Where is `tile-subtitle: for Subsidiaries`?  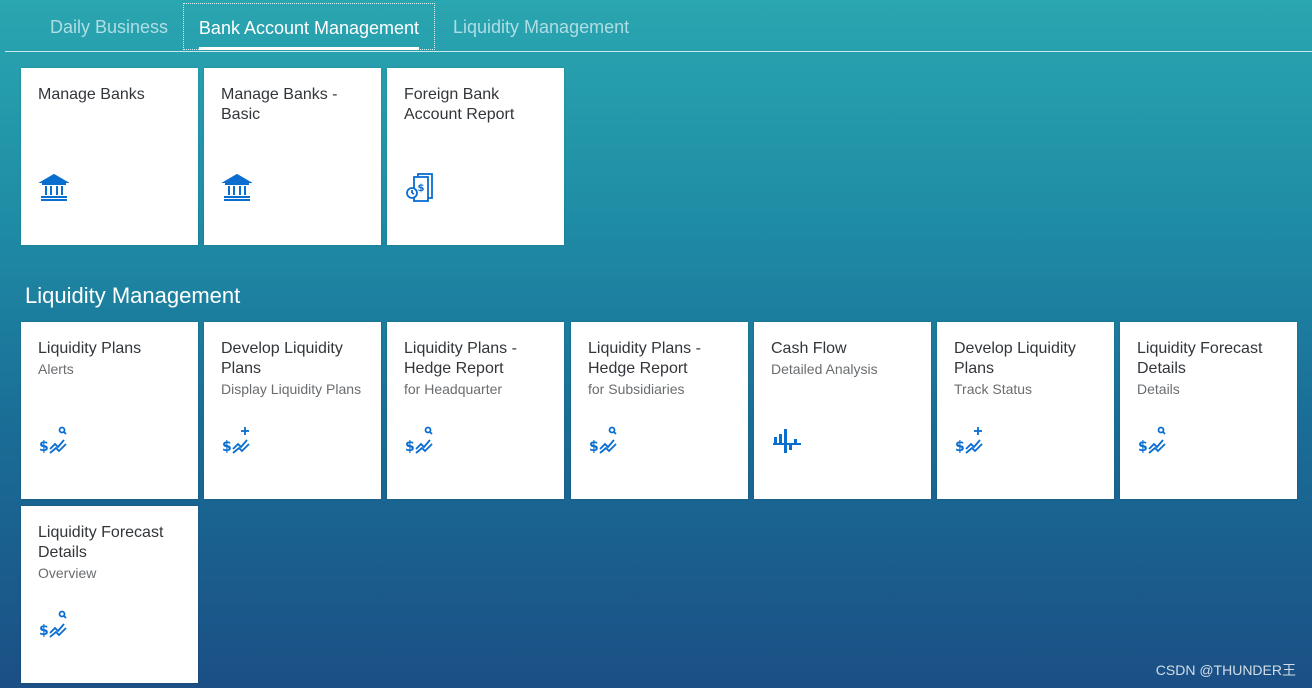 tile-subtitle: for Subsidiaries is located at coordinates (636, 389).